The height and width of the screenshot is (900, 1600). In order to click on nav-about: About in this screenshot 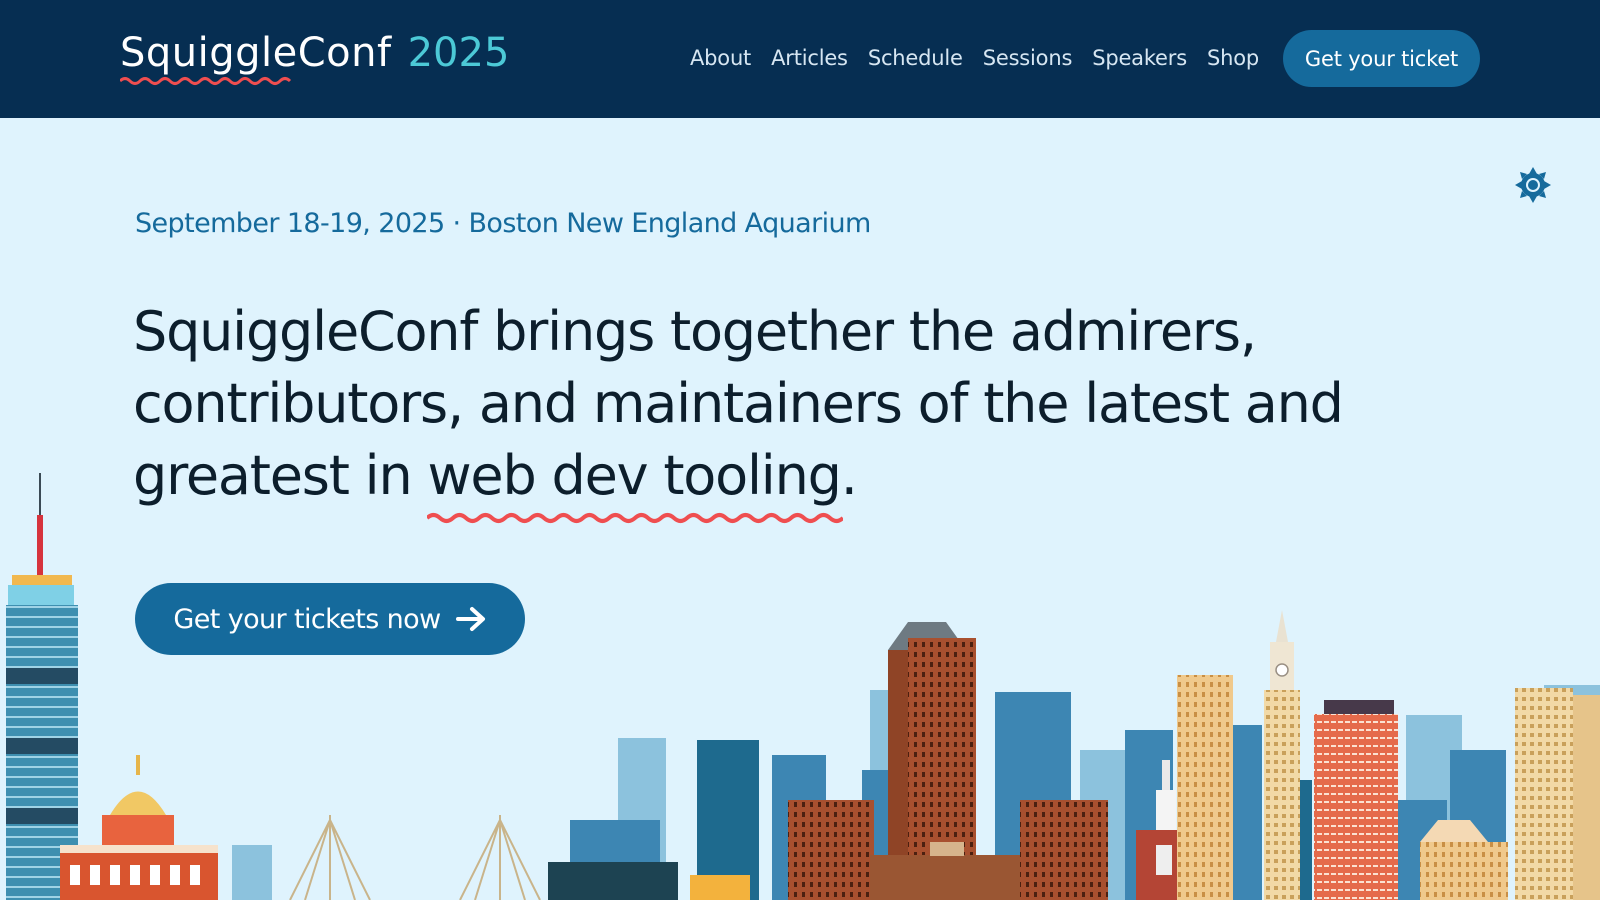, I will do `click(720, 58)`.